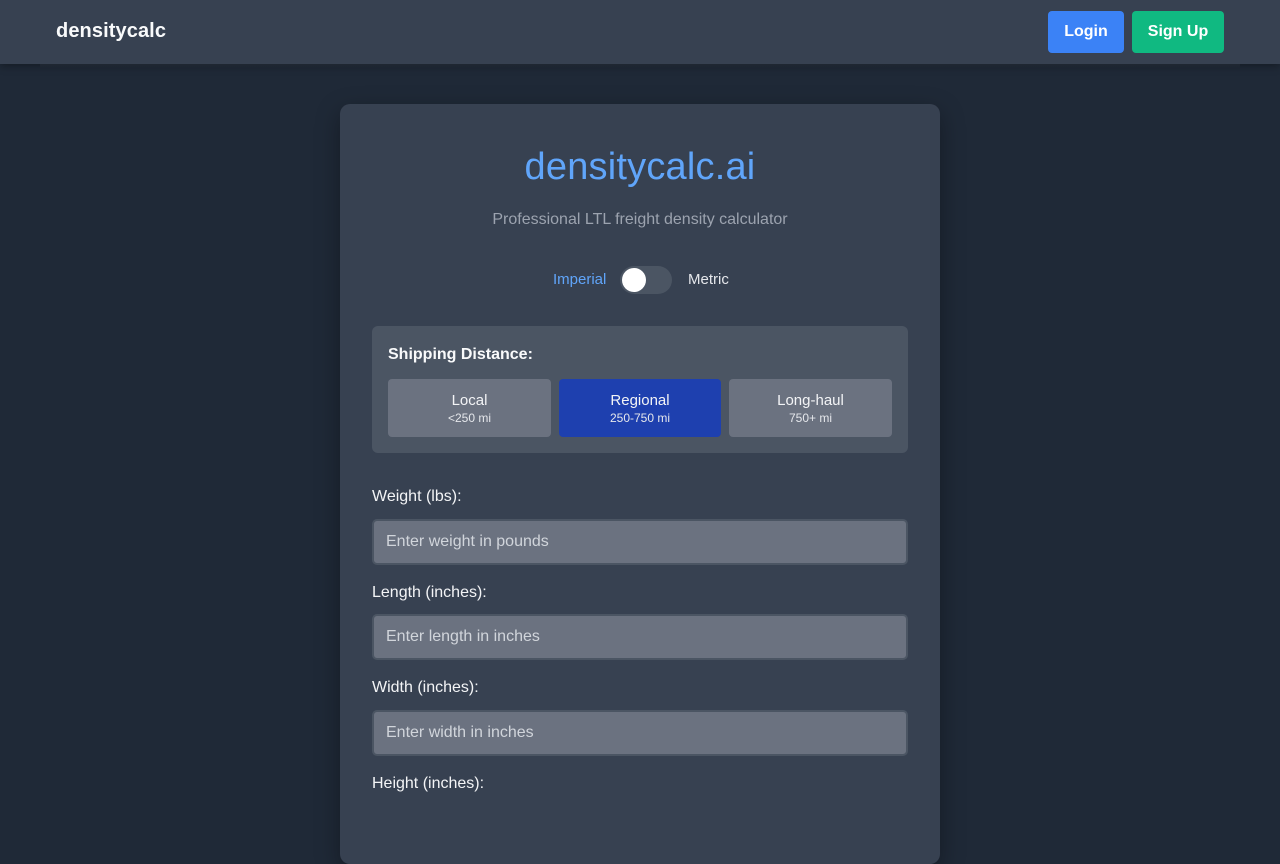  What do you see at coordinates (111, 31) in the screenshot?
I see `brand-logo-text: densitycalc` at bounding box center [111, 31].